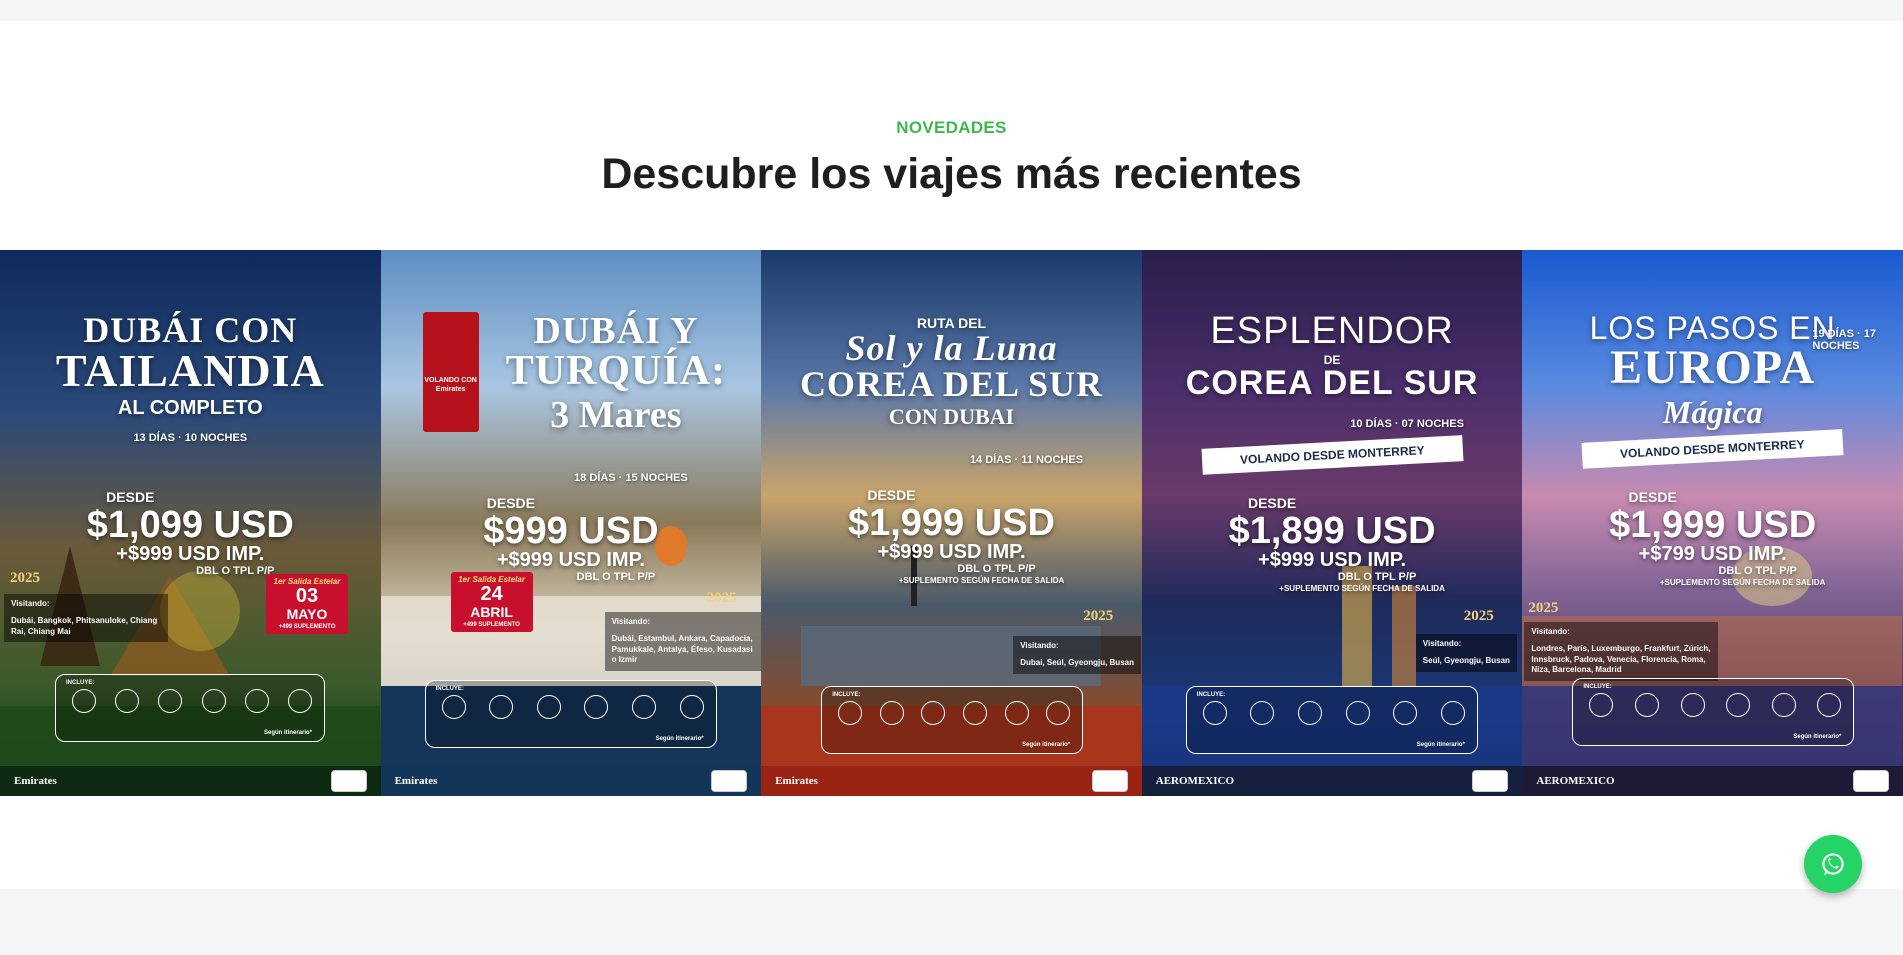 This screenshot has height=955, width=1903. I want to click on meal-icon, so click(1738, 705).